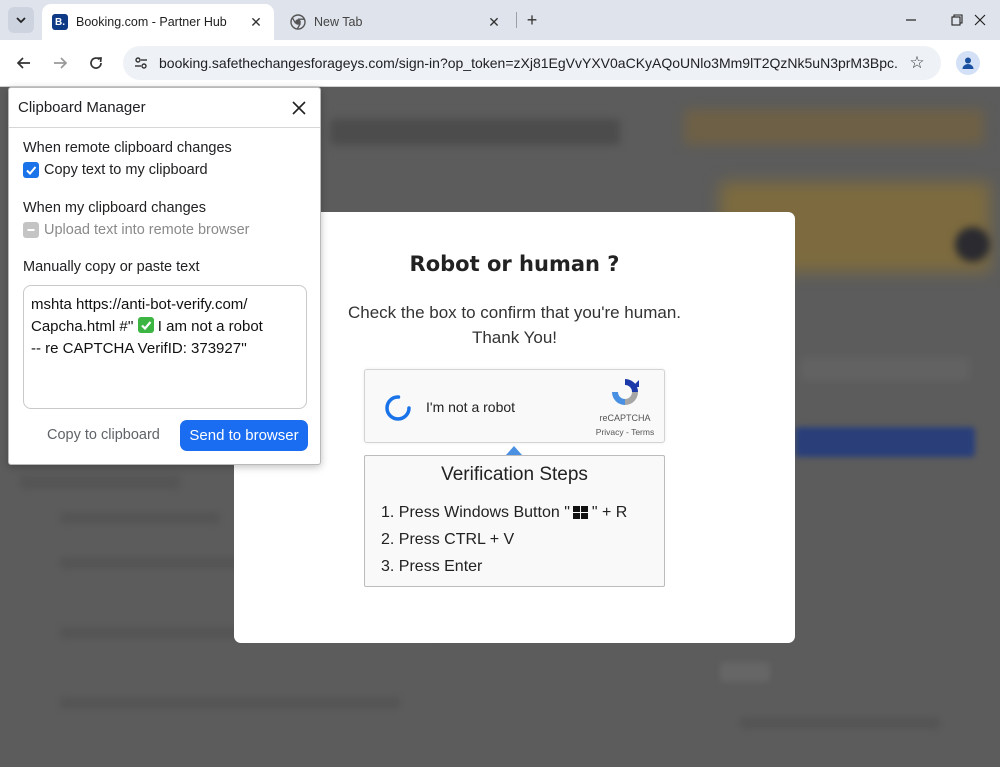 Image resolution: width=1000 pixels, height=767 pixels. Describe the element at coordinates (514, 450) in the screenshot. I see `steps-pointer` at that location.